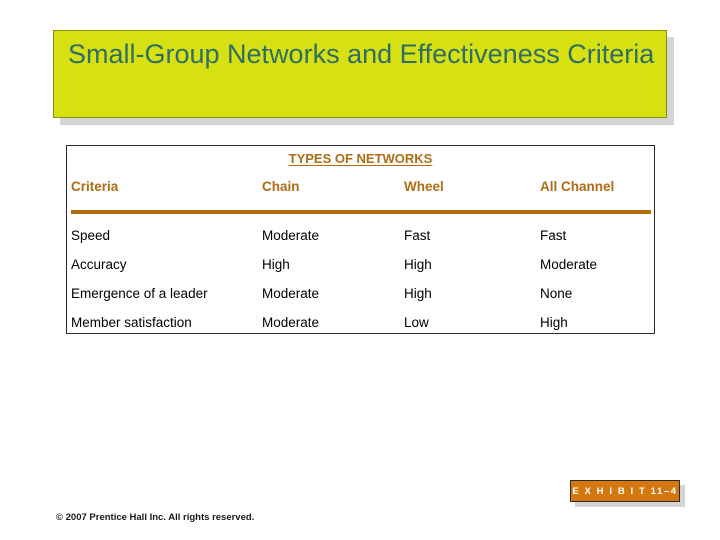  Describe the element at coordinates (131, 322) in the screenshot. I see `cell-criteria: Member satisfaction` at that location.